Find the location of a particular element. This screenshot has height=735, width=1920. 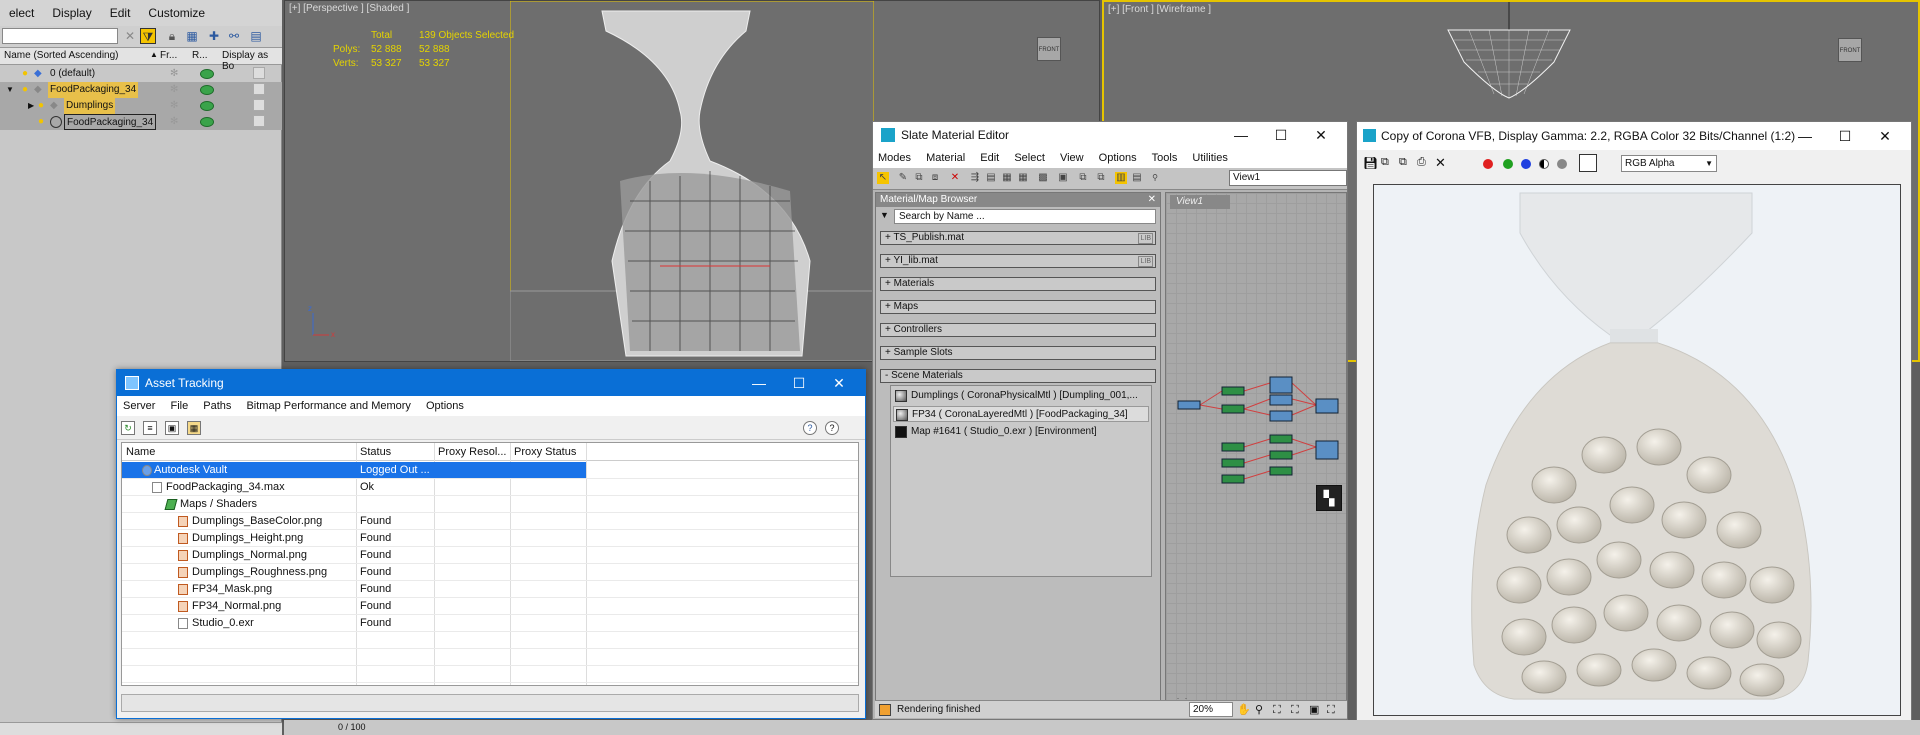

refresh-icon: ↻ is located at coordinates (128, 428).